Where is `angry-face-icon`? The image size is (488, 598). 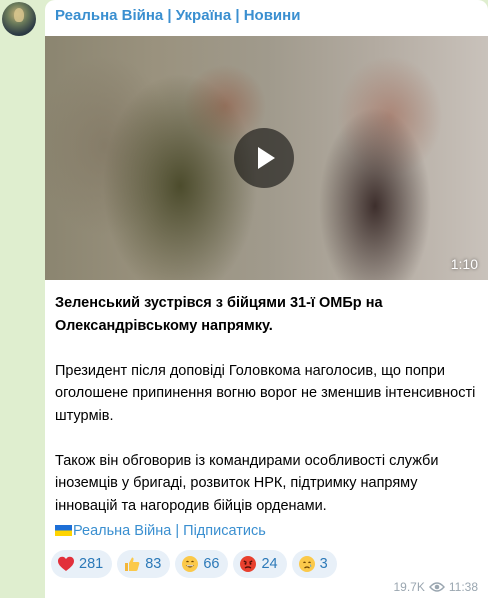
angry-face-icon is located at coordinates (248, 564).